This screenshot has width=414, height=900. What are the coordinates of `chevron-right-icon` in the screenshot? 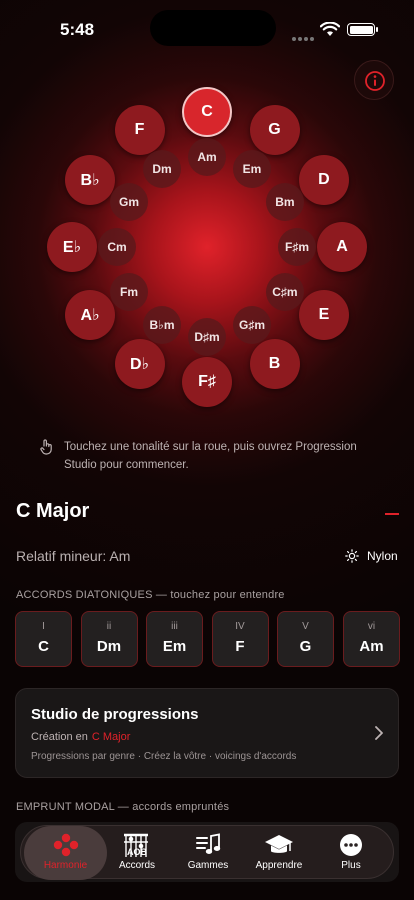 It's located at (379, 733).